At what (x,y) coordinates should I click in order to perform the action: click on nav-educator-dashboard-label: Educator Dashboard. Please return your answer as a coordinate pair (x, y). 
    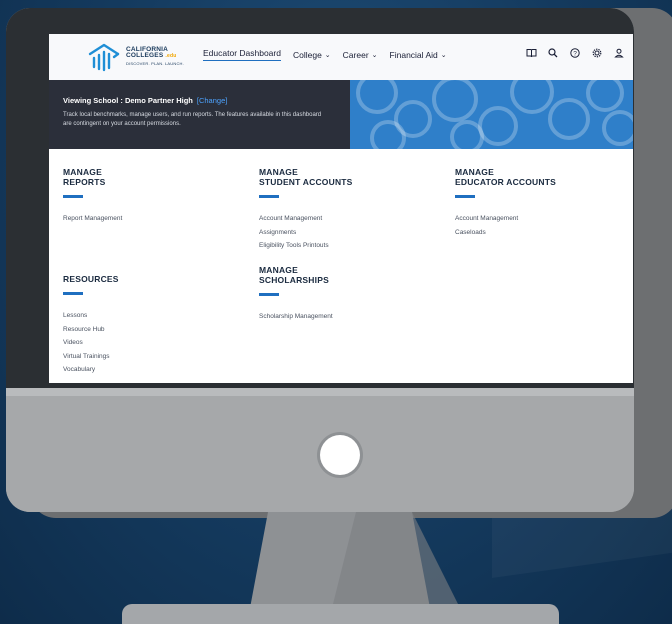
    Looking at the image, I should click on (242, 53).